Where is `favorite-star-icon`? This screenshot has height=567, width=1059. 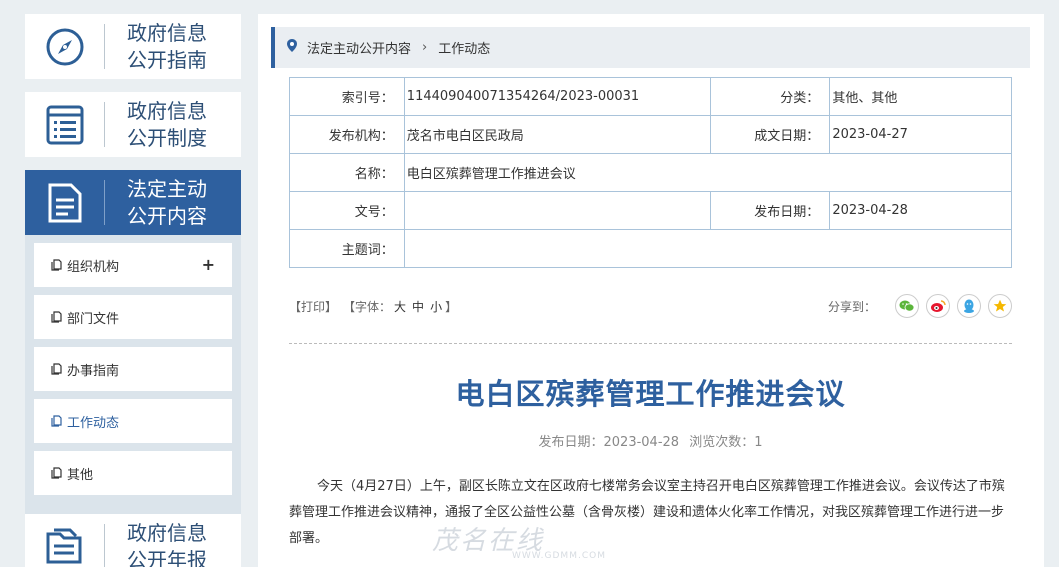 favorite-star-icon is located at coordinates (1000, 306).